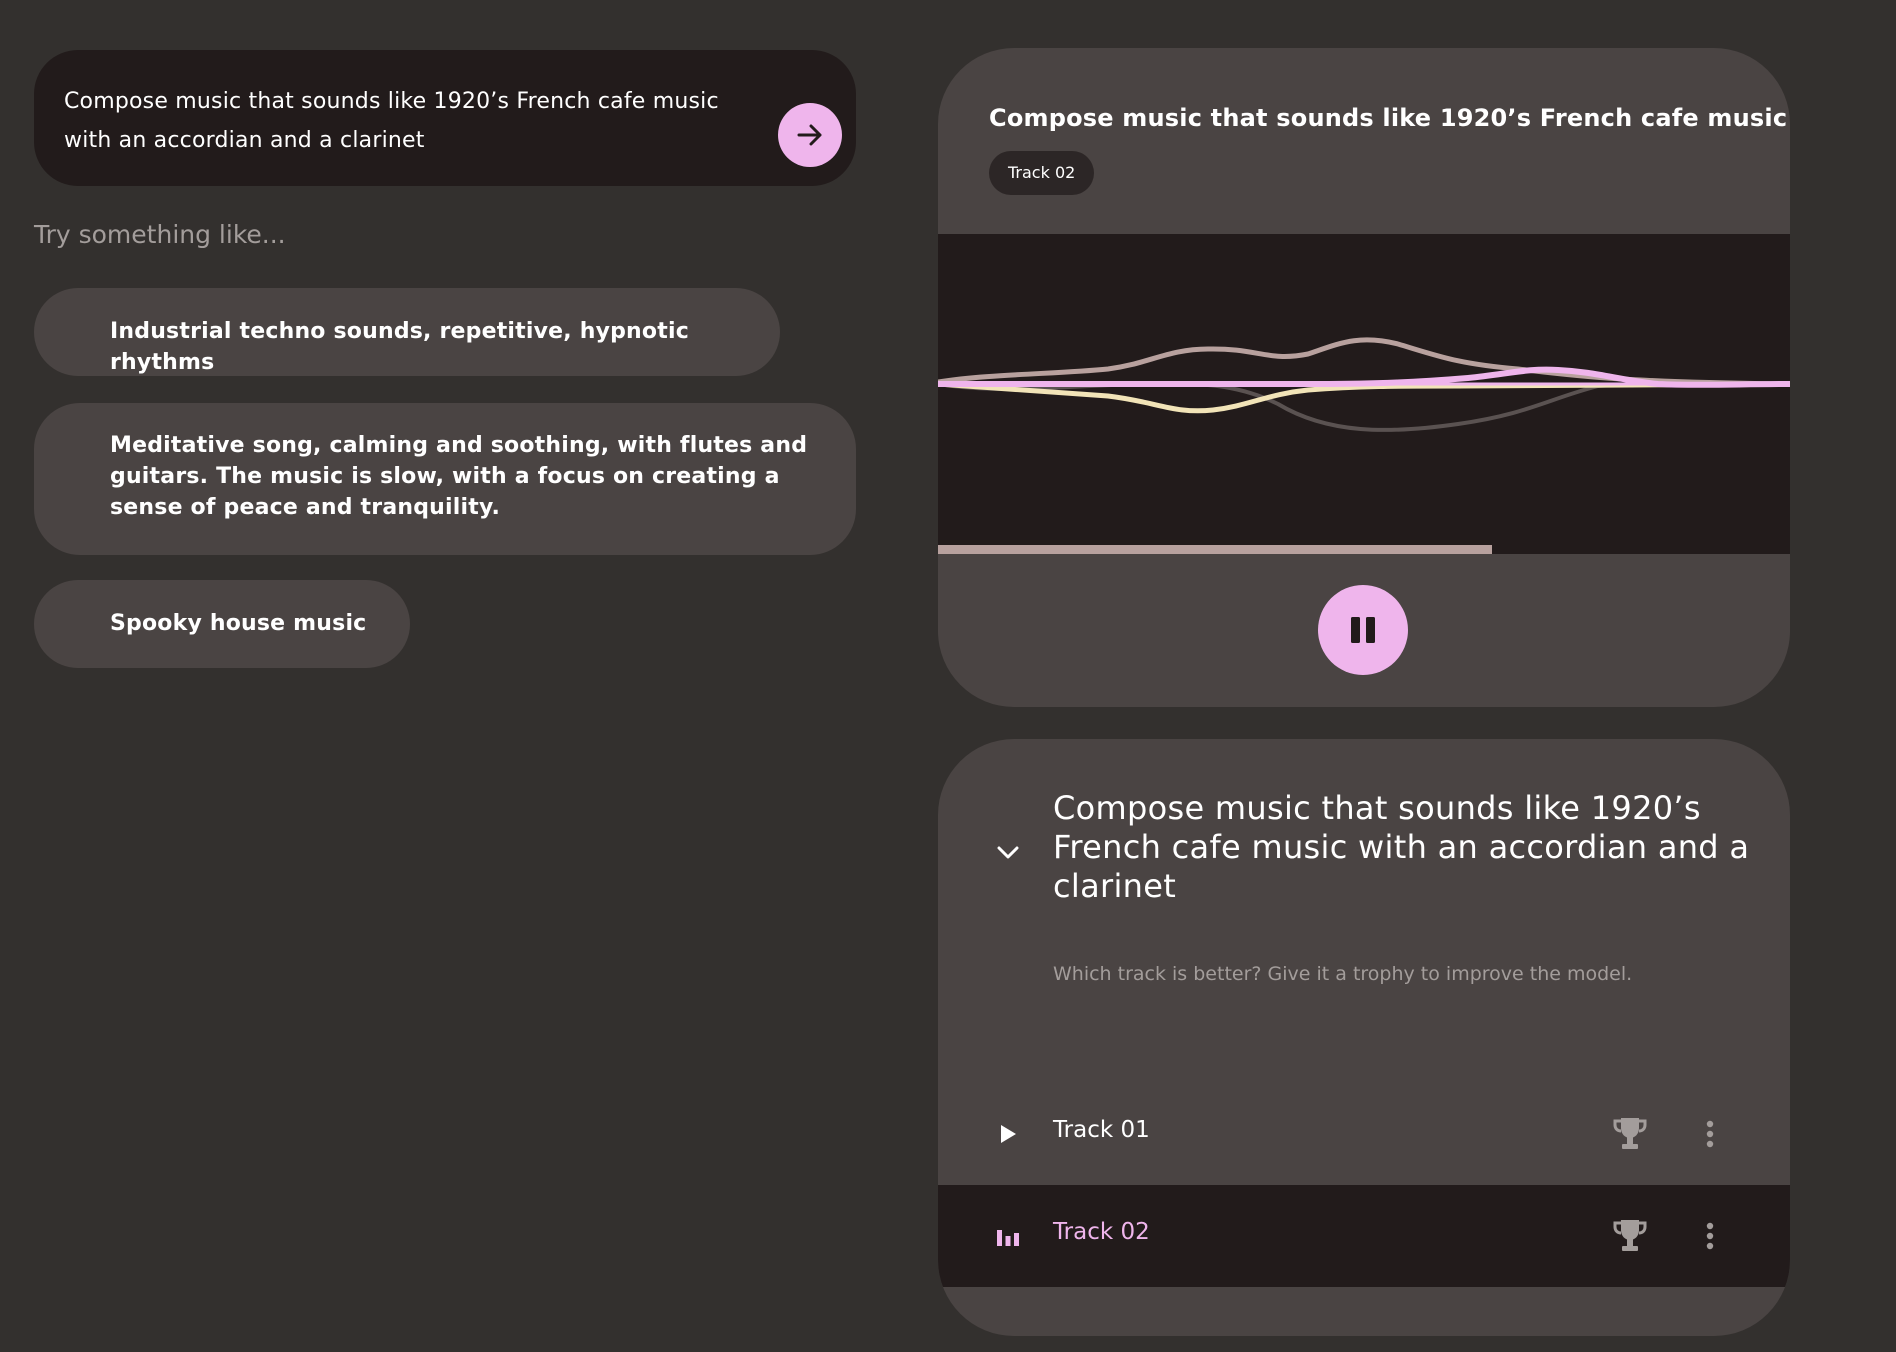 The width and height of the screenshot is (1896, 1352). What do you see at coordinates (1042, 173) in the screenshot?
I see `current-track-chip: Track 02` at bounding box center [1042, 173].